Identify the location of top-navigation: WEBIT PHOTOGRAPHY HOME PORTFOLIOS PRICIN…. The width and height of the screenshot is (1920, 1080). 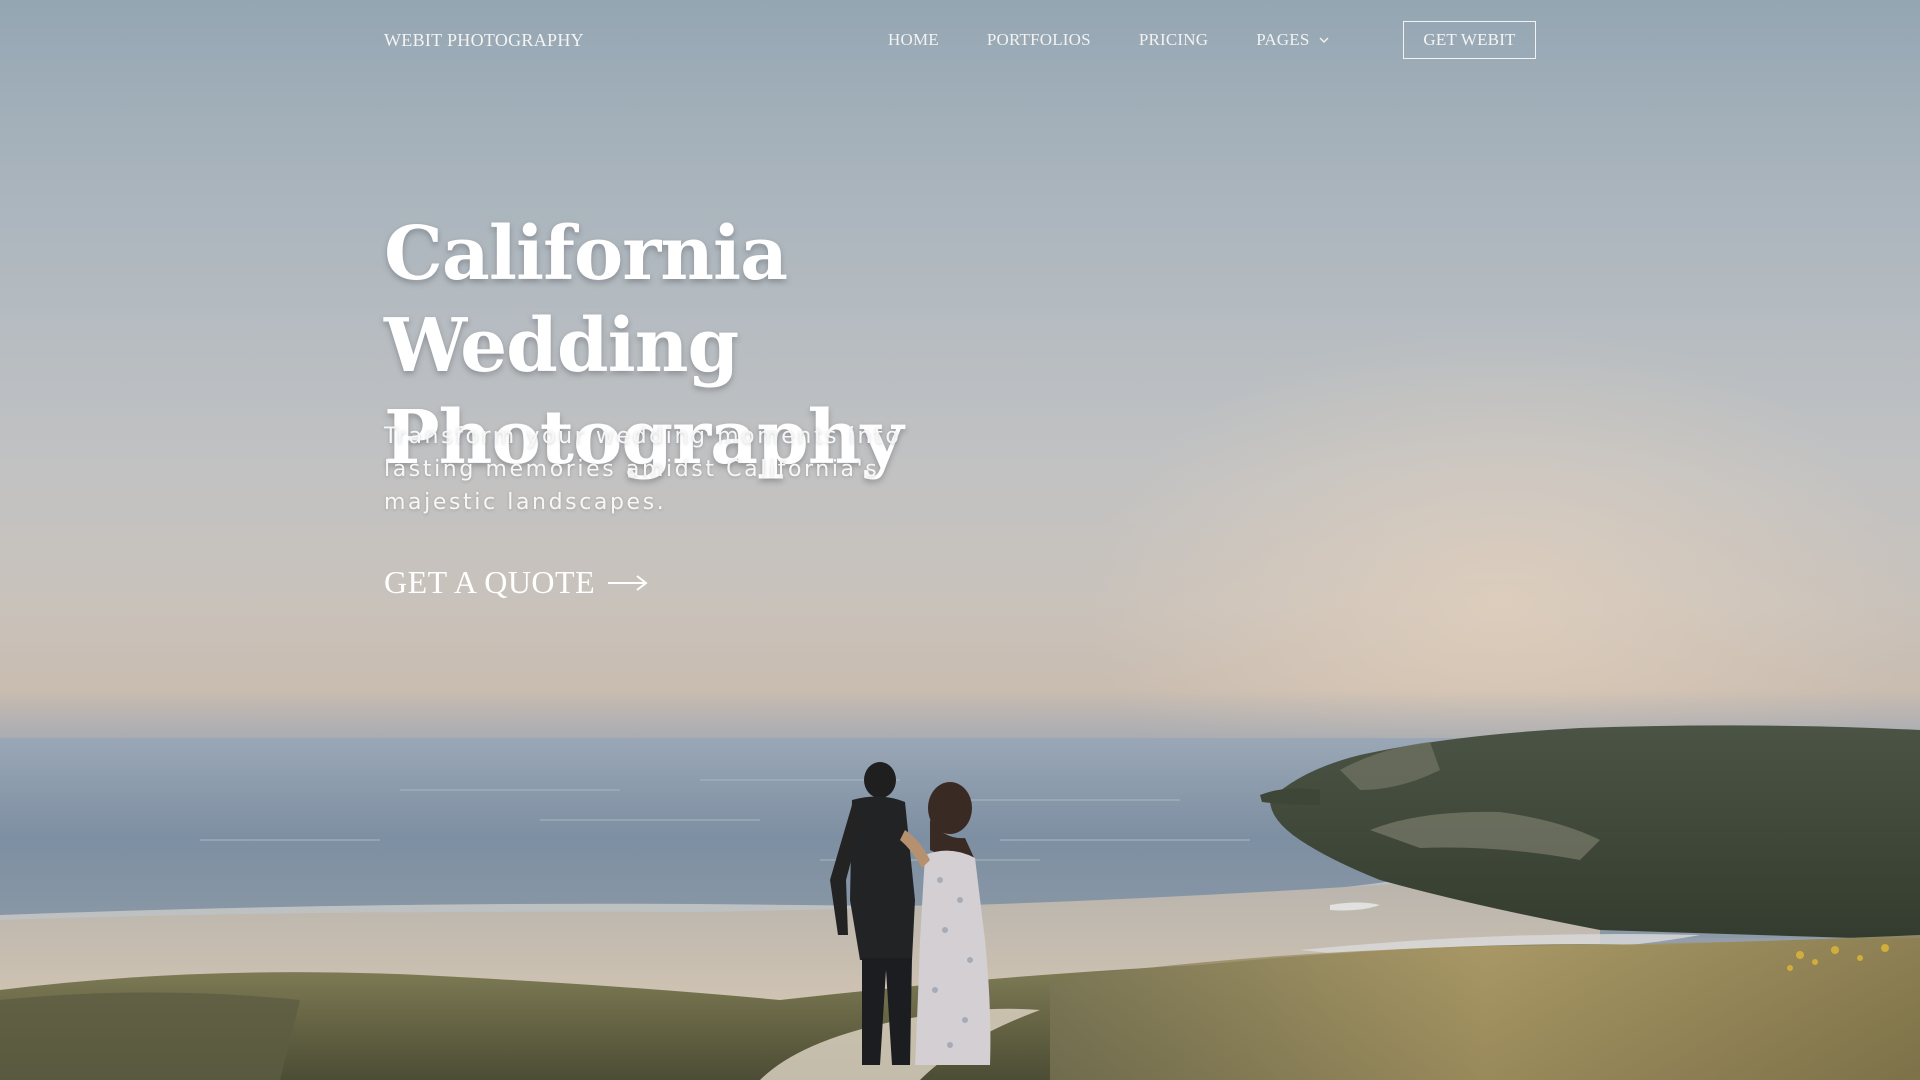
(960, 40).